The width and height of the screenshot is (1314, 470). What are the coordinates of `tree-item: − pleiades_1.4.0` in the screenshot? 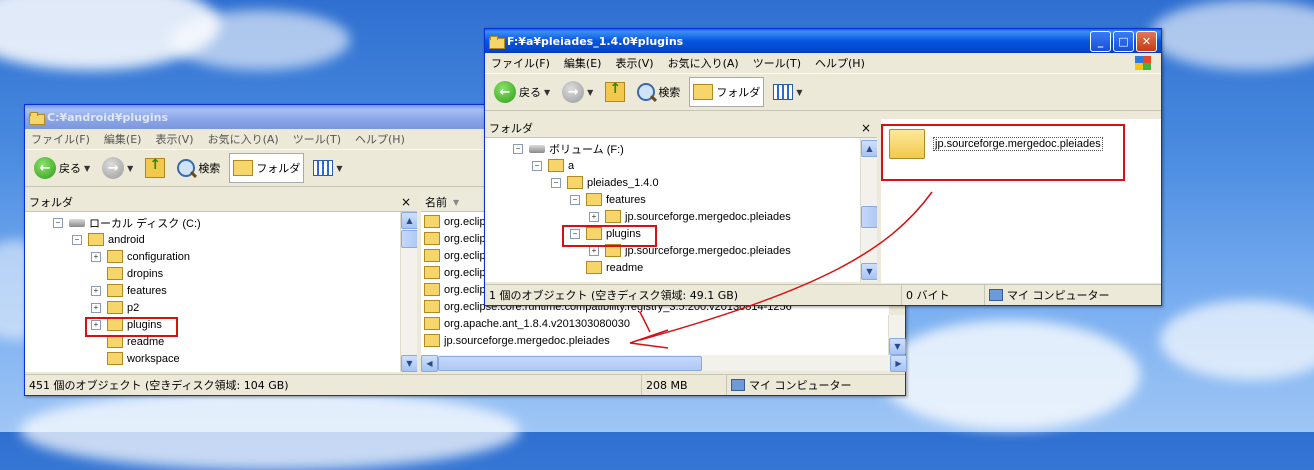 It's located at (681, 182).